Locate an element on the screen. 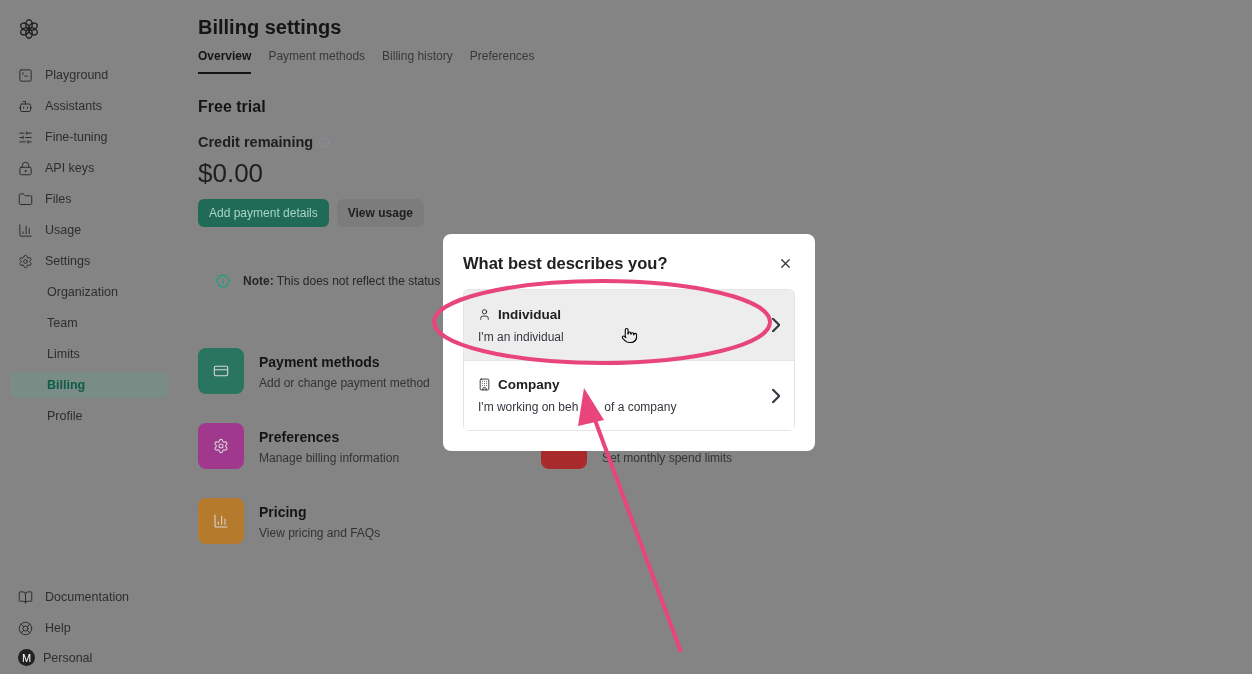 The image size is (1252, 674). book-icon is located at coordinates (25, 597).